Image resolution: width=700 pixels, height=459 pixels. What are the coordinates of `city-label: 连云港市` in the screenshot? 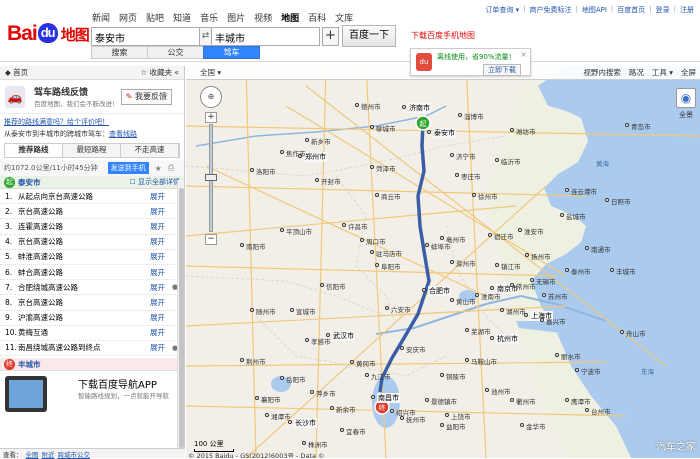 It's located at (584, 191).